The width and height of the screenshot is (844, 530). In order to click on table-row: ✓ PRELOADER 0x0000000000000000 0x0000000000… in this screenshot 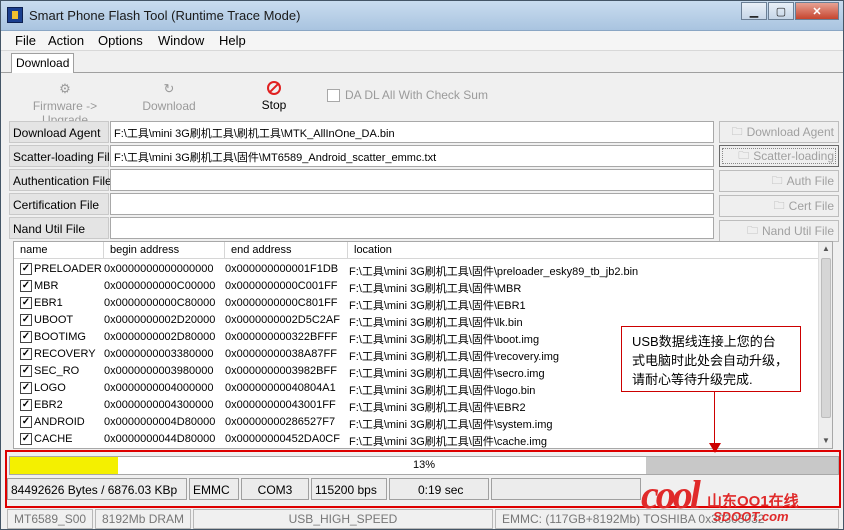, I will do `click(417, 269)`.